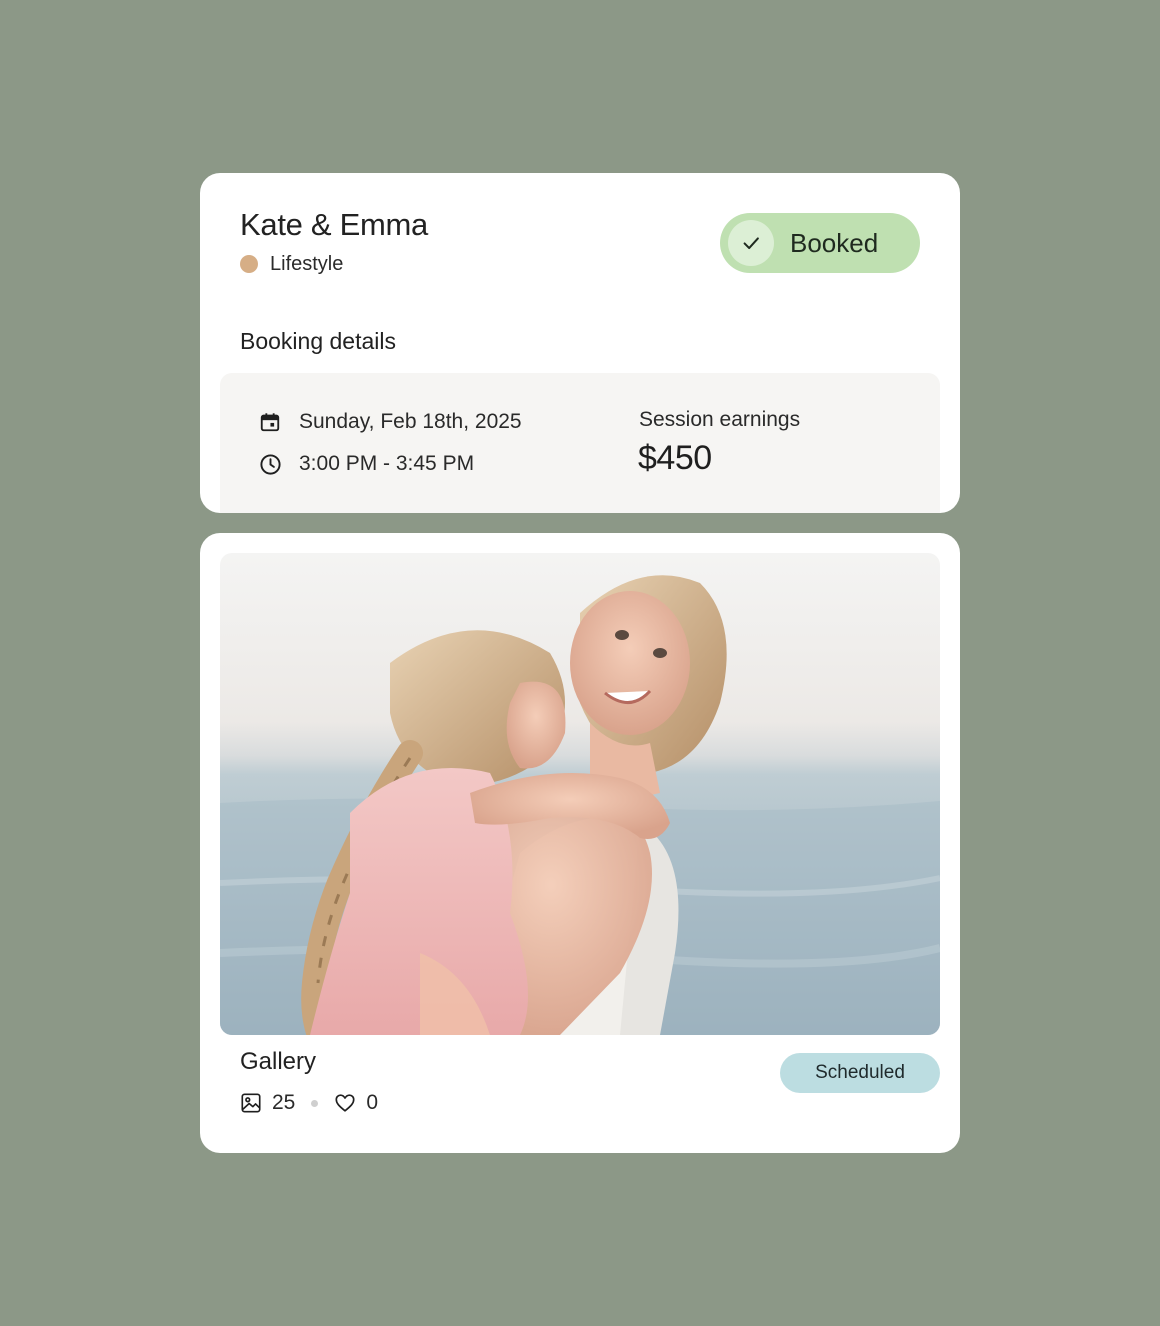 This screenshot has width=1160, height=1326. Describe the element at coordinates (860, 1073) in the screenshot. I see `gallery-status-badge: Scheduled` at that location.